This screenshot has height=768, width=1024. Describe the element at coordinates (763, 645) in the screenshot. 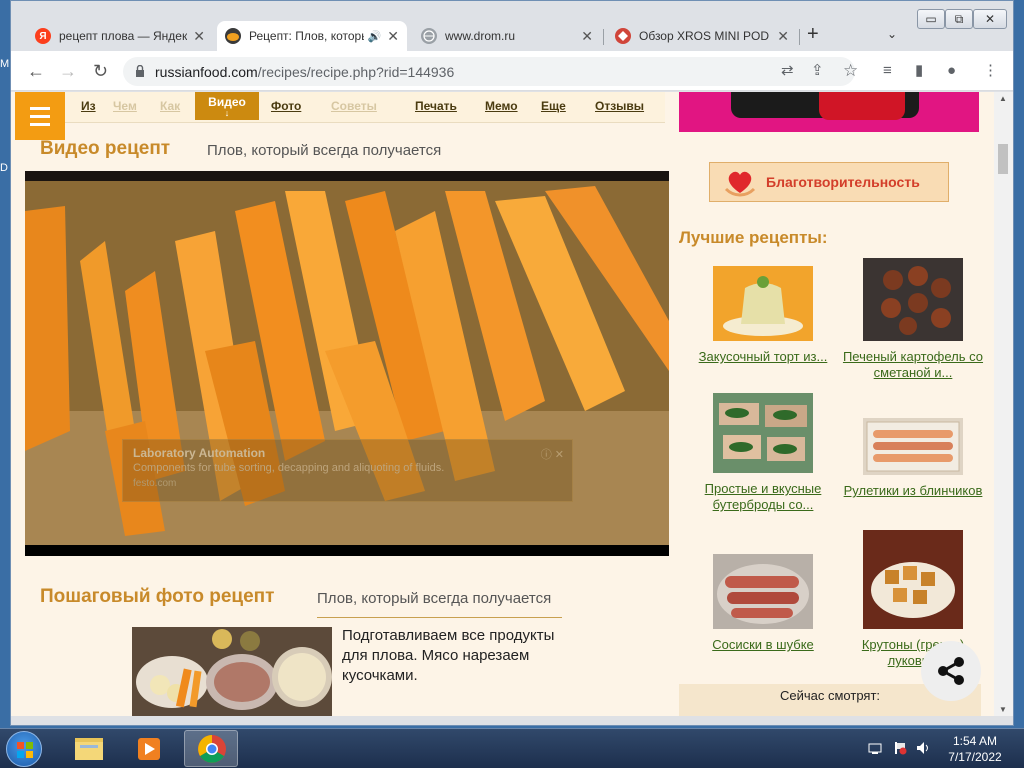

I see `recipe-link: Сосиски в шубке` at that location.